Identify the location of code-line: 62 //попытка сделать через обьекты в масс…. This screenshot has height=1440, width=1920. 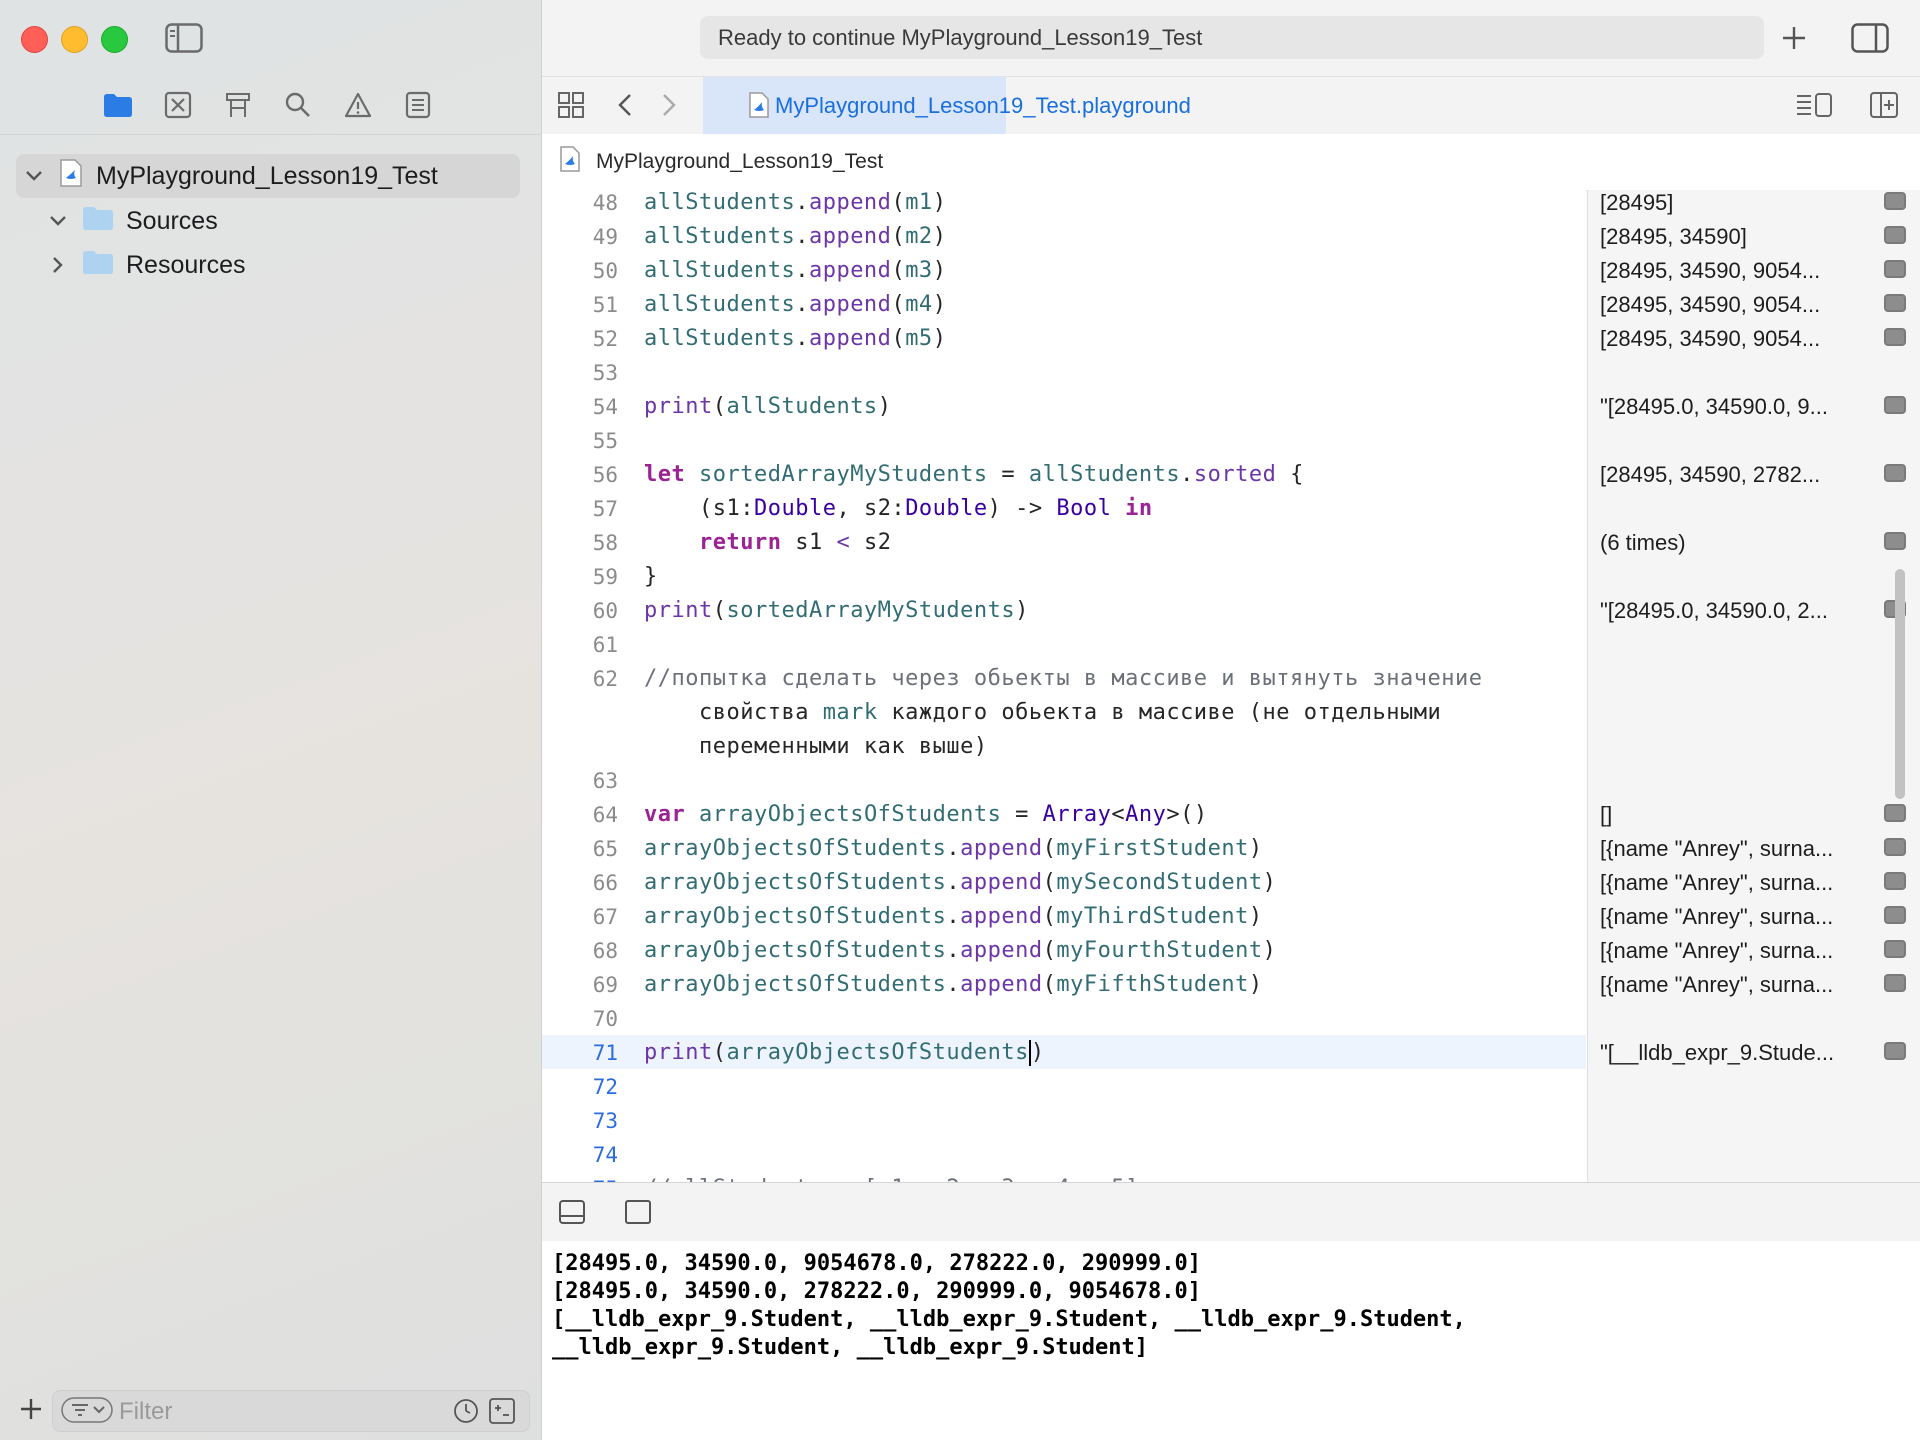
(1064, 678).